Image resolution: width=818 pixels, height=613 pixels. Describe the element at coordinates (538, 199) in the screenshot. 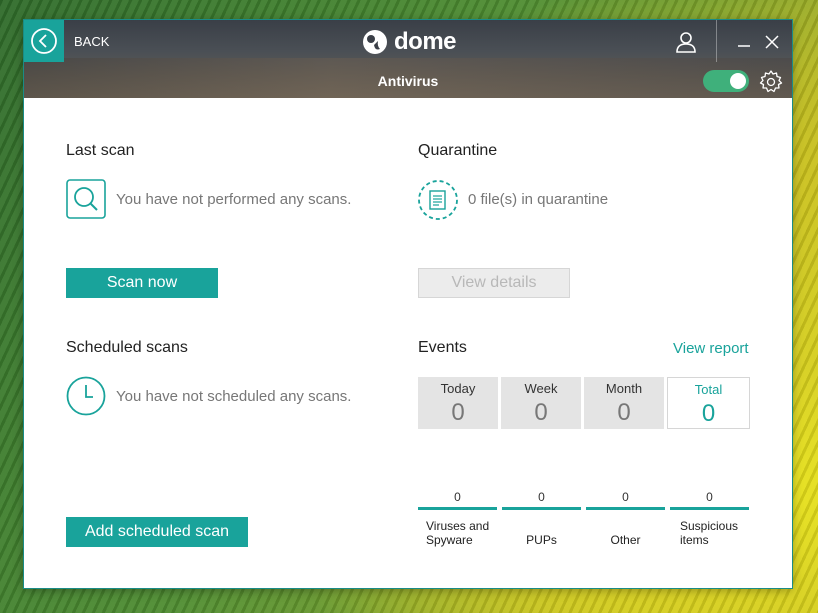

I see `quarantine-message: 0 file(s) in quarantine` at that location.